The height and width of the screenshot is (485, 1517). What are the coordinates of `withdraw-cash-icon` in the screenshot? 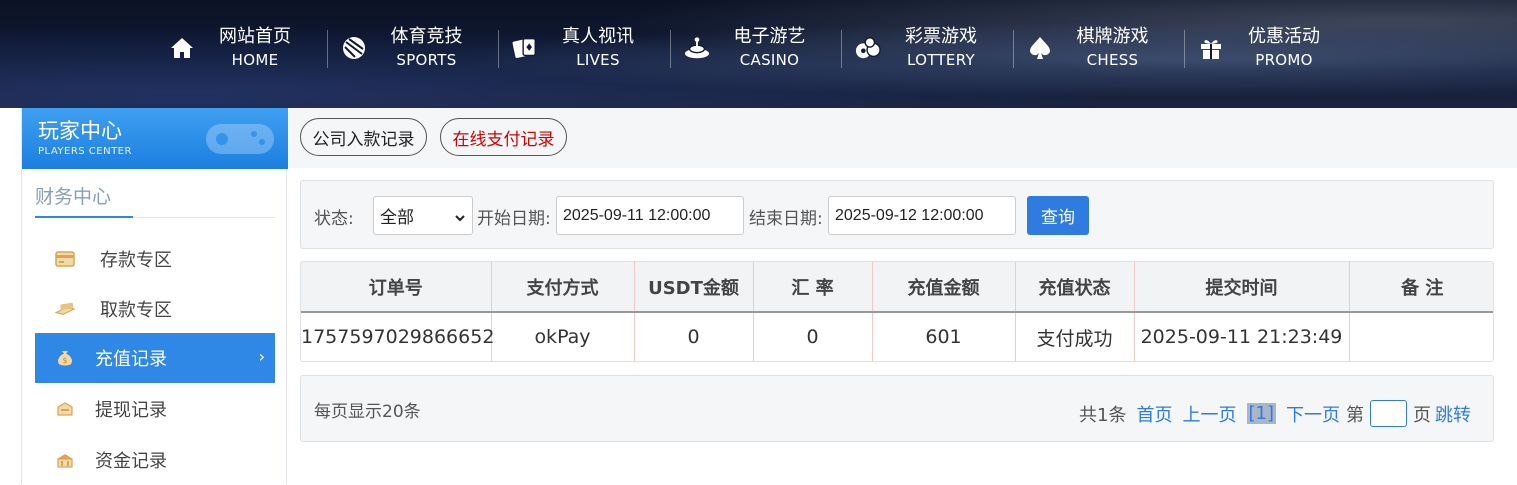 It's located at (65, 309).